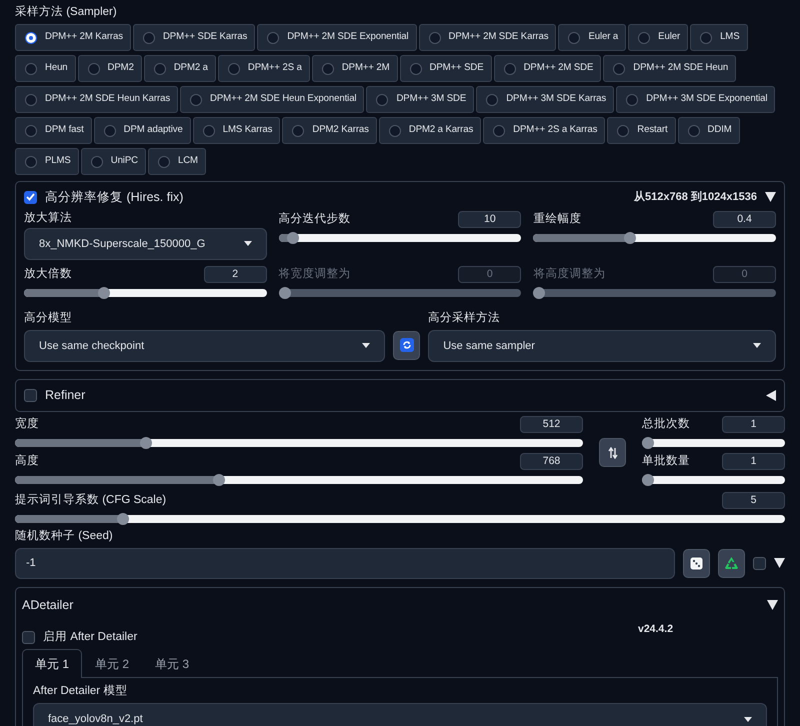 The height and width of the screenshot is (726, 800). Describe the element at coordinates (194, 37) in the screenshot. I see `sampler-option: DPM++ SDE Karras` at that location.